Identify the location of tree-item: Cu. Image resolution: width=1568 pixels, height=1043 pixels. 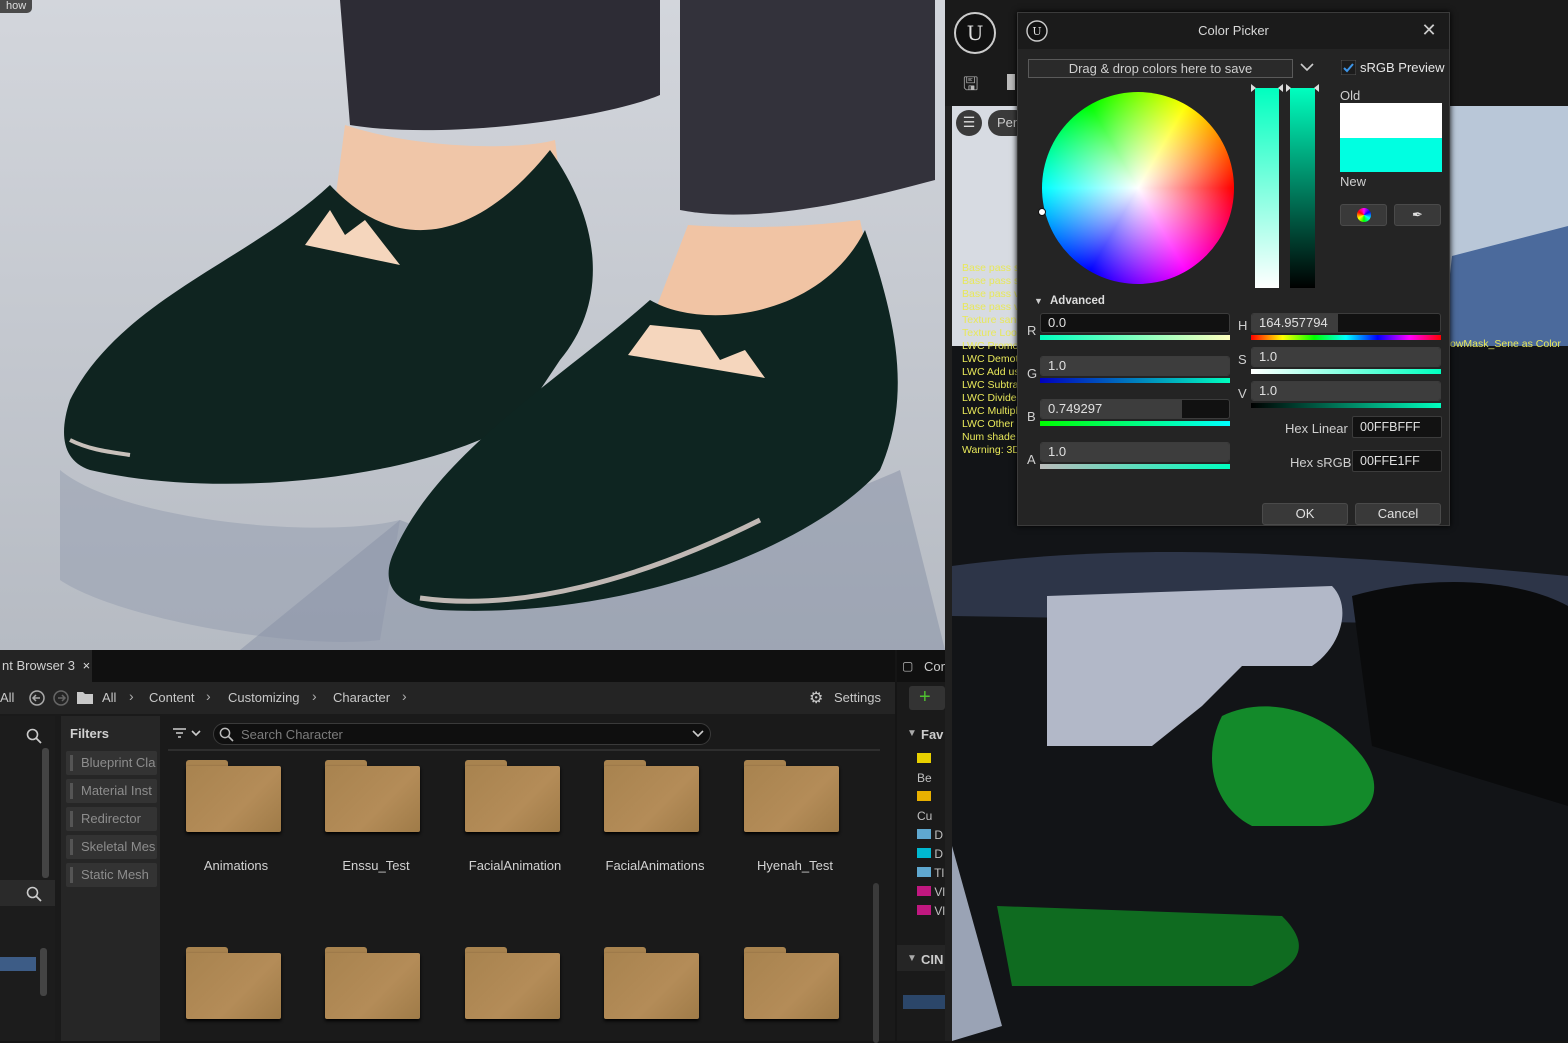
(931, 807).